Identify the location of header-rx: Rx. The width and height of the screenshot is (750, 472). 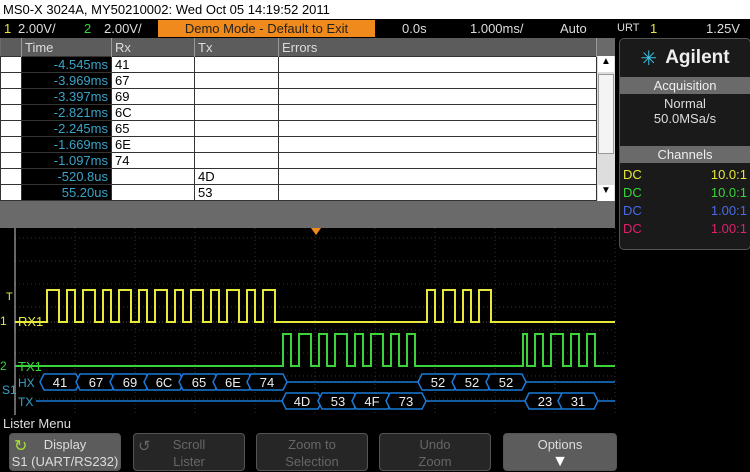
(153, 47).